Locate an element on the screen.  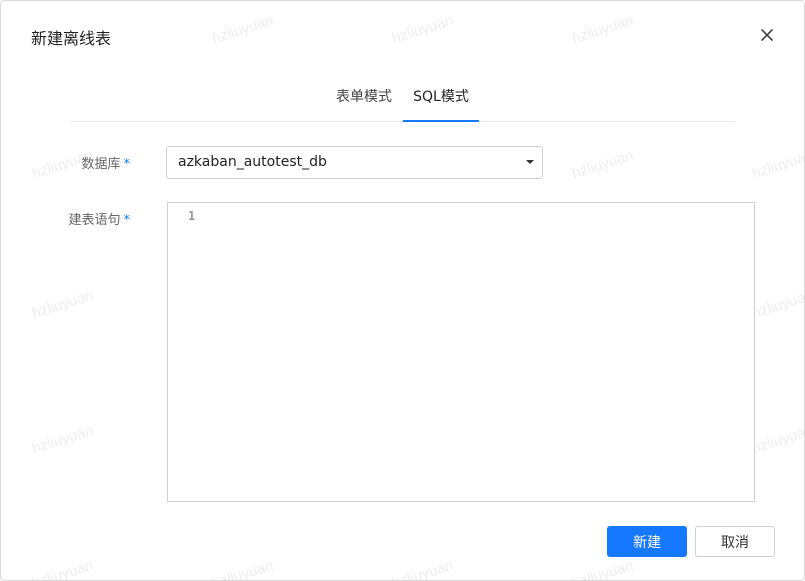
close-icon is located at coordinates (767, 35).